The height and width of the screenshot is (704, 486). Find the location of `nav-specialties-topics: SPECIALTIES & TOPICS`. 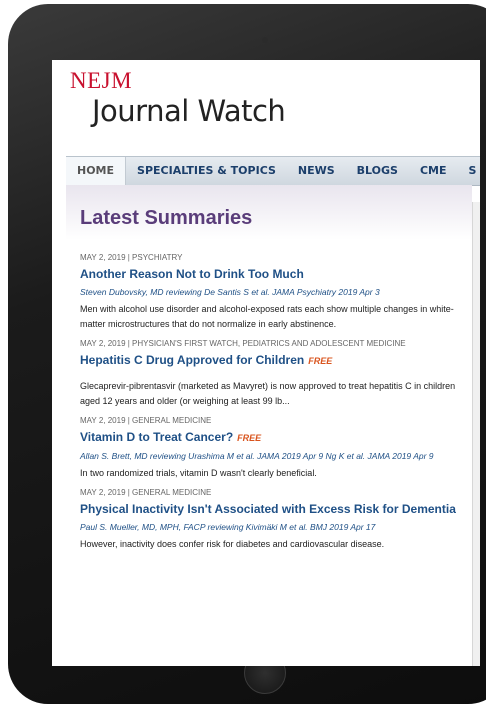

nav-specialties-topics: SPECIALTIES & TOPICS is located at coordinates (206, 171).